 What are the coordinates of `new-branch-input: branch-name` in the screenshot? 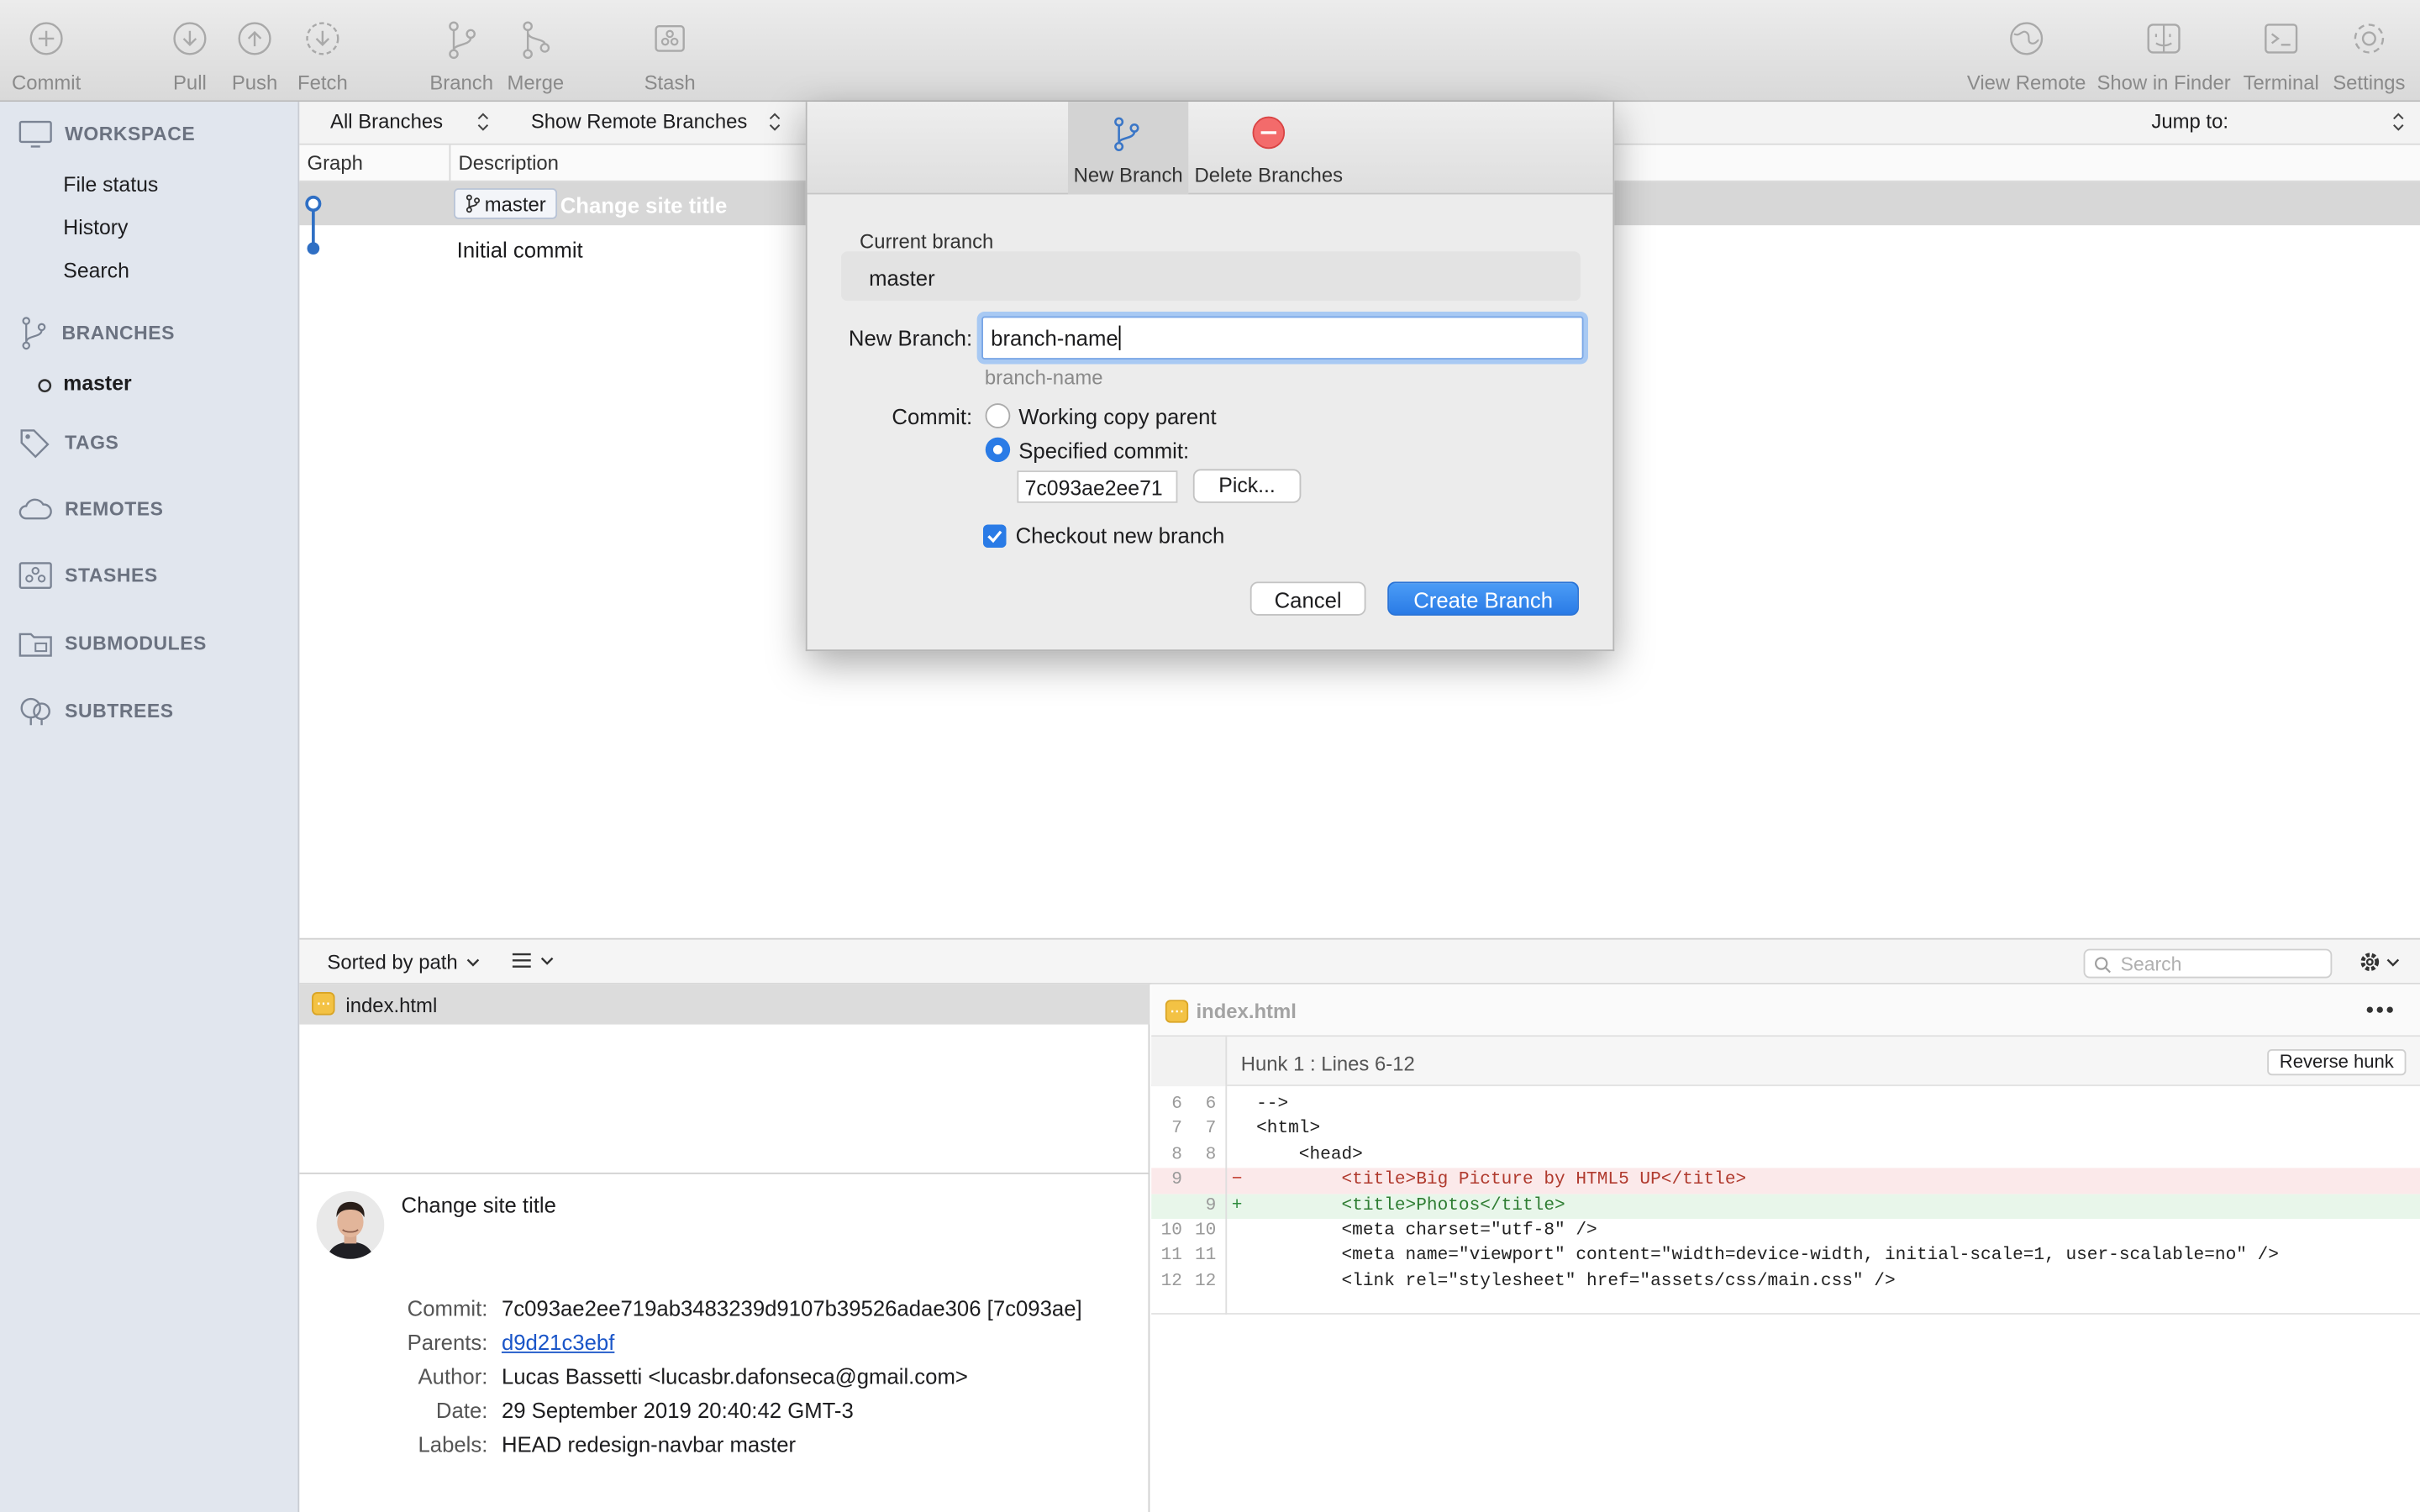 It's located at (1283, 338).